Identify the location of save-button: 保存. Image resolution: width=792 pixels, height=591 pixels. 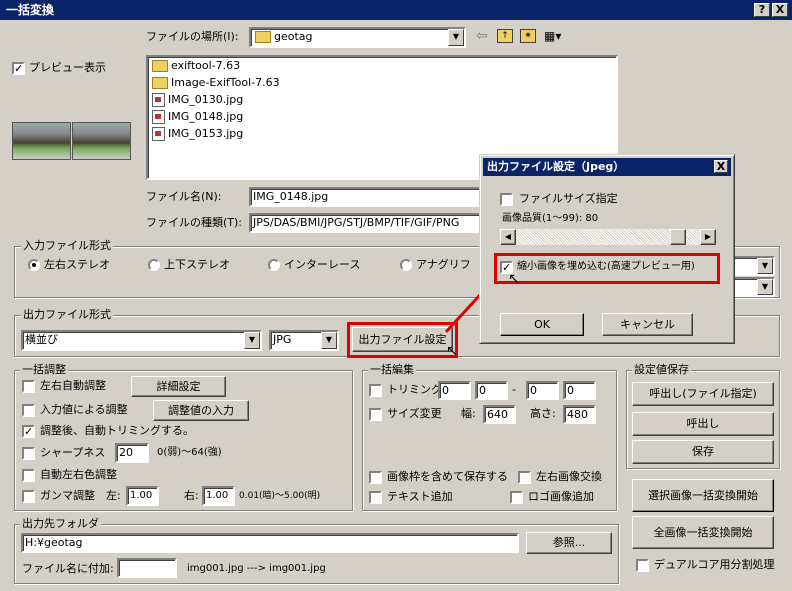
(703, 452).